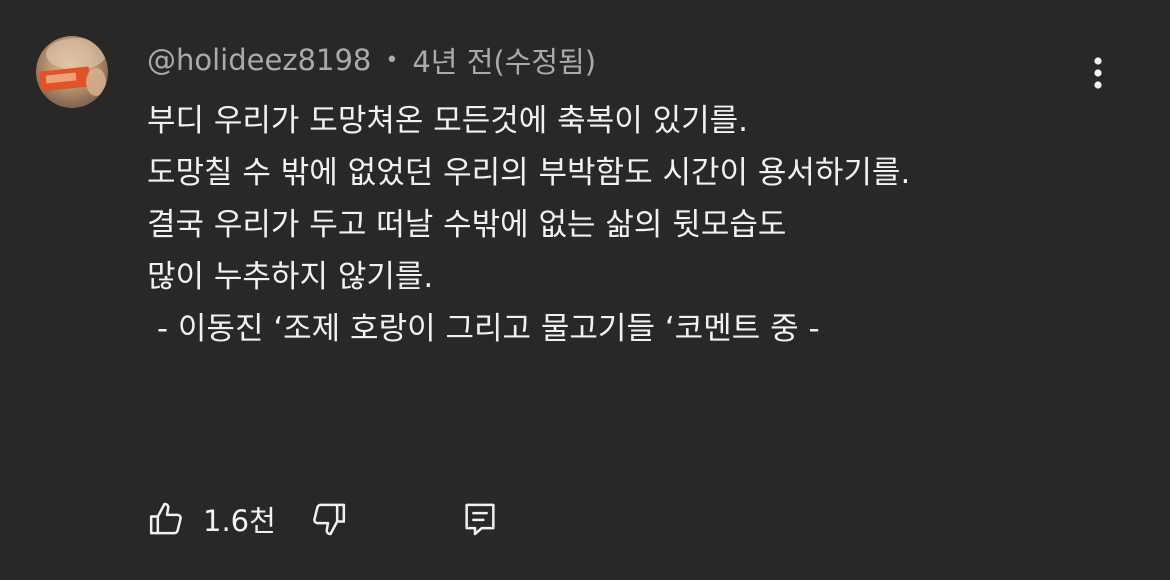 The height and width of the screenshot is (580, 1170). What do you see at coordinates (504, 60) in the screenshot?
I see `comment-timestamp: 4년 전(수정됨)` at bounding box center [504, 60].